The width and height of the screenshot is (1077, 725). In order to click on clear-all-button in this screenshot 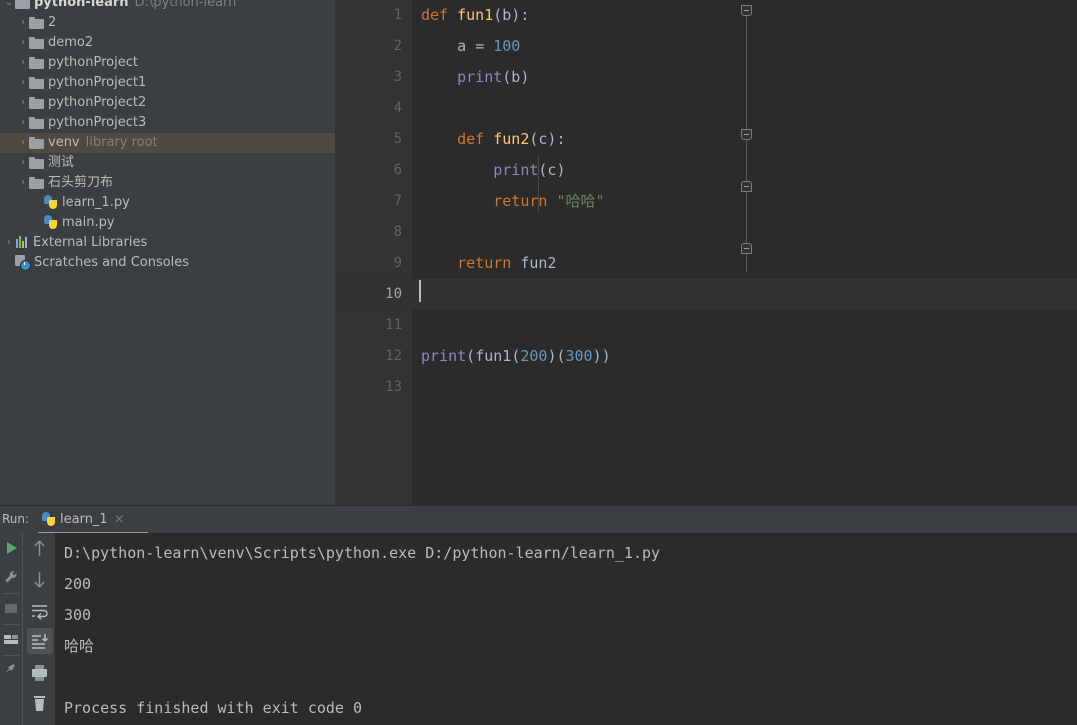, I will do `click(39, 703)`.